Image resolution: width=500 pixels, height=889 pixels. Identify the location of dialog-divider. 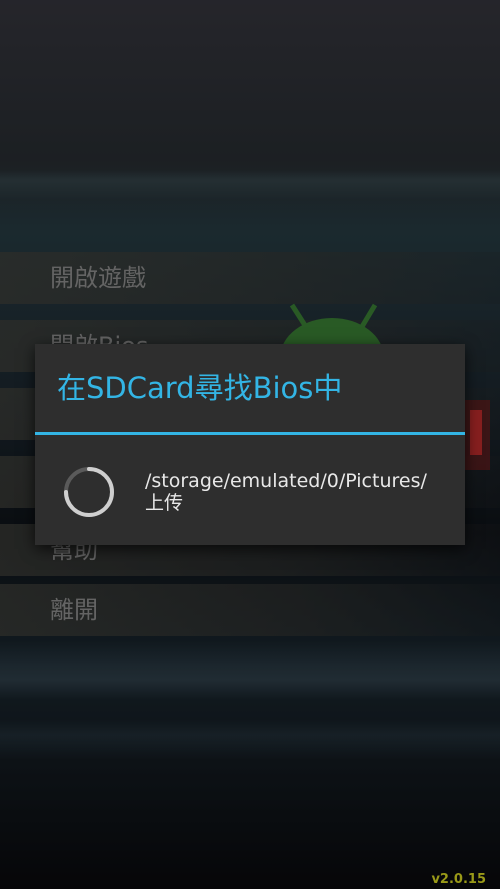
(250, 433).